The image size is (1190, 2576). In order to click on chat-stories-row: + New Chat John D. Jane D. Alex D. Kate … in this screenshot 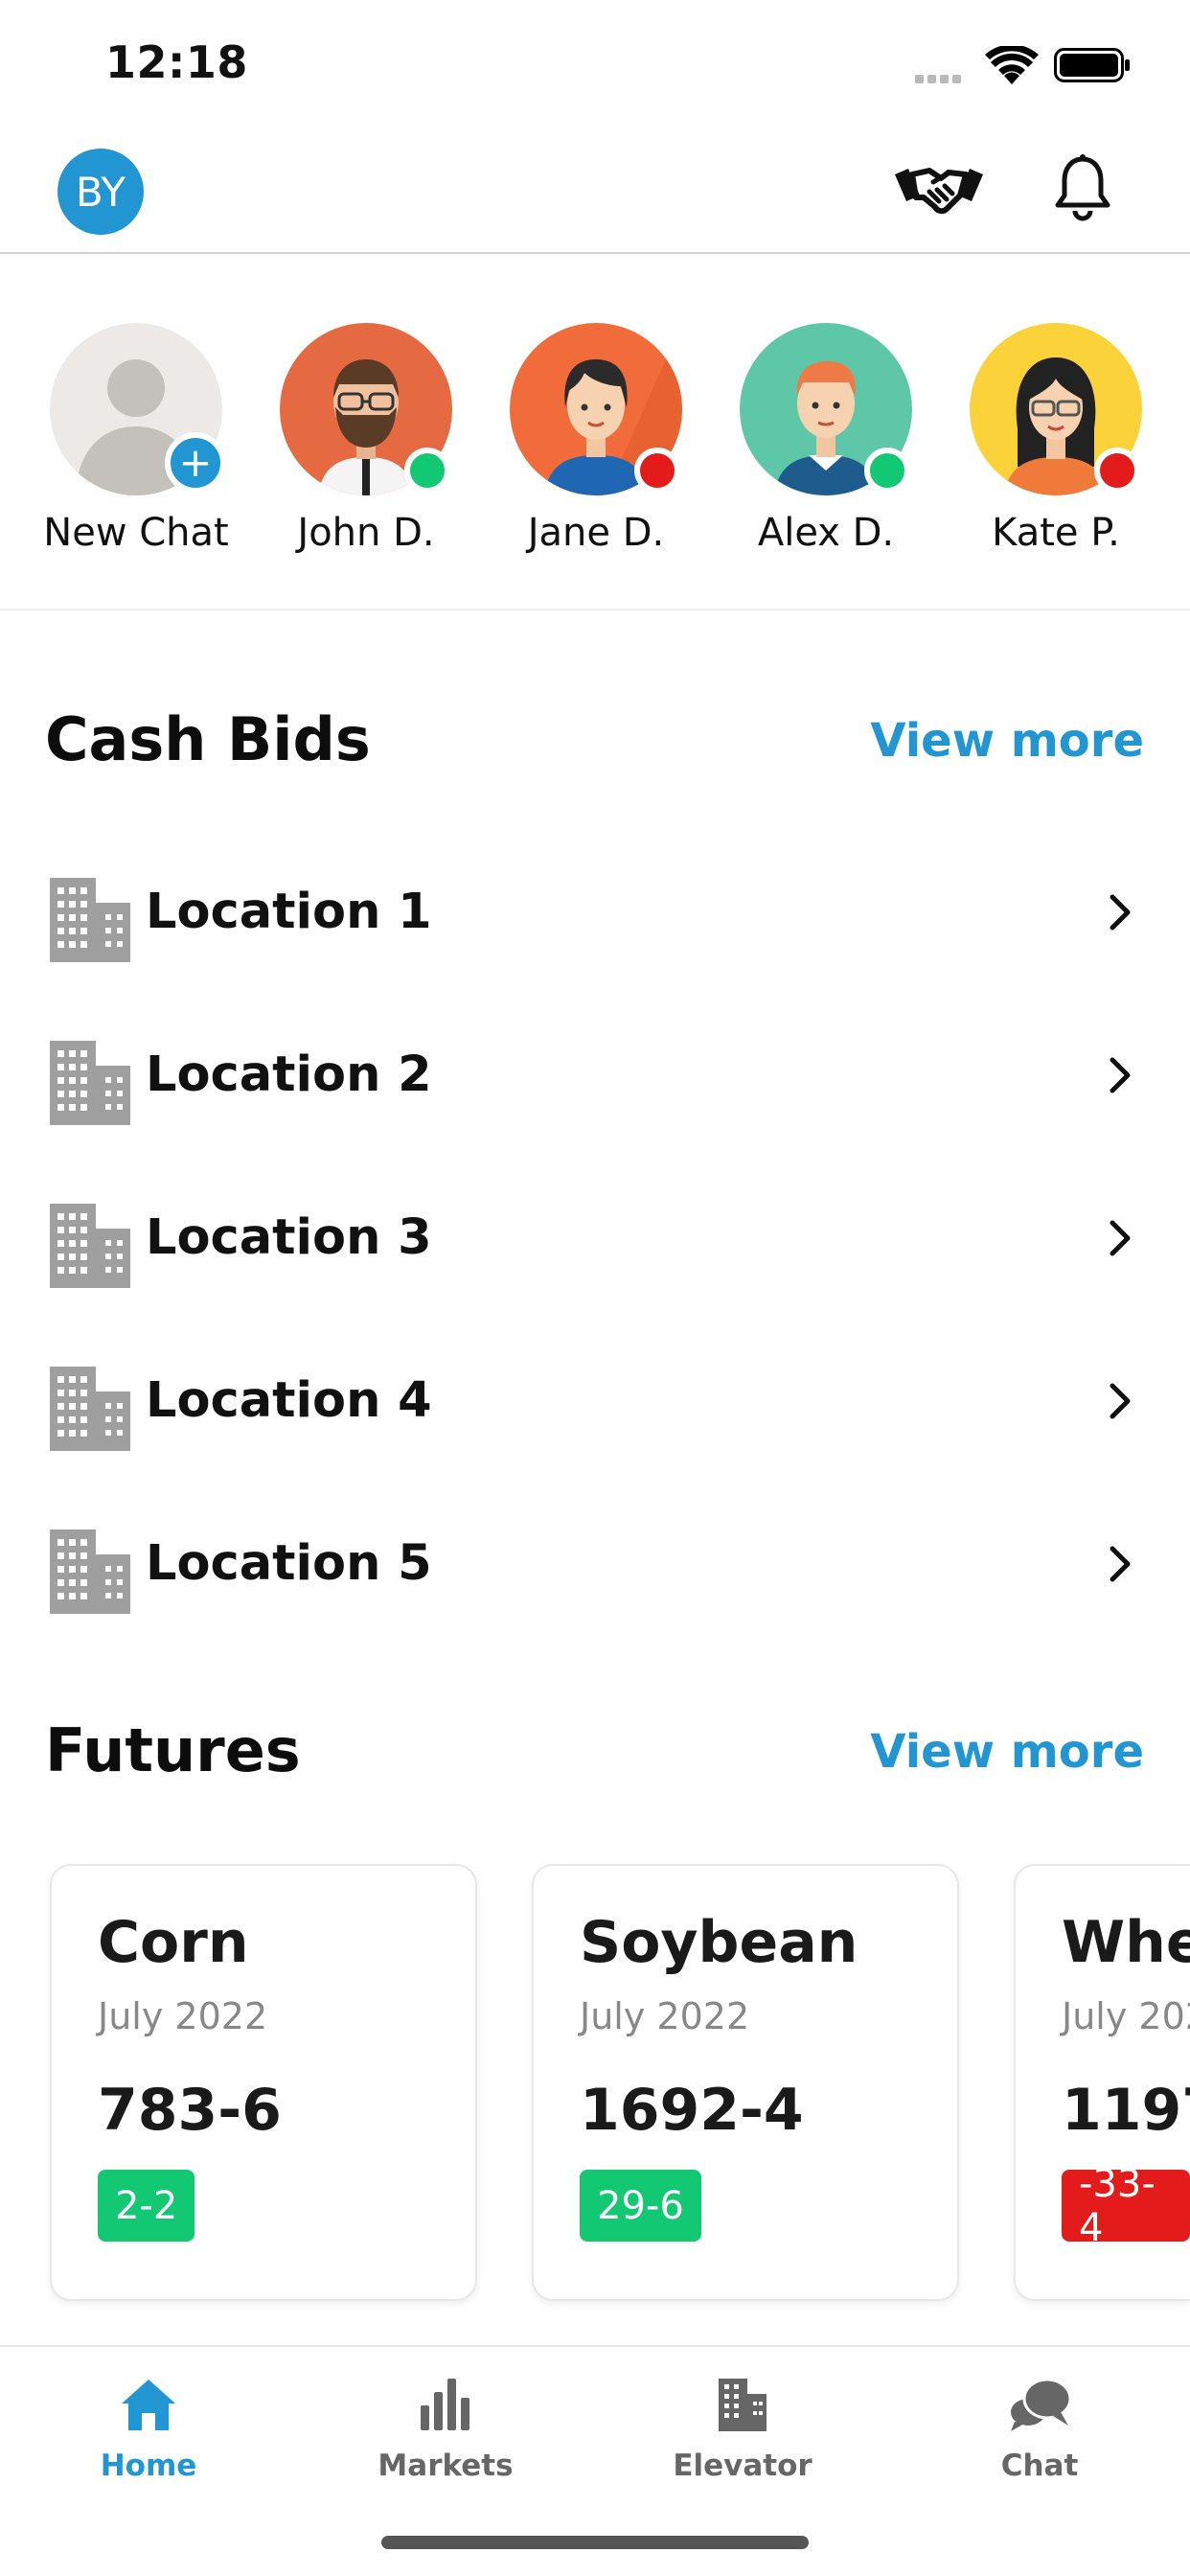, I will do `click(595, 433)`.